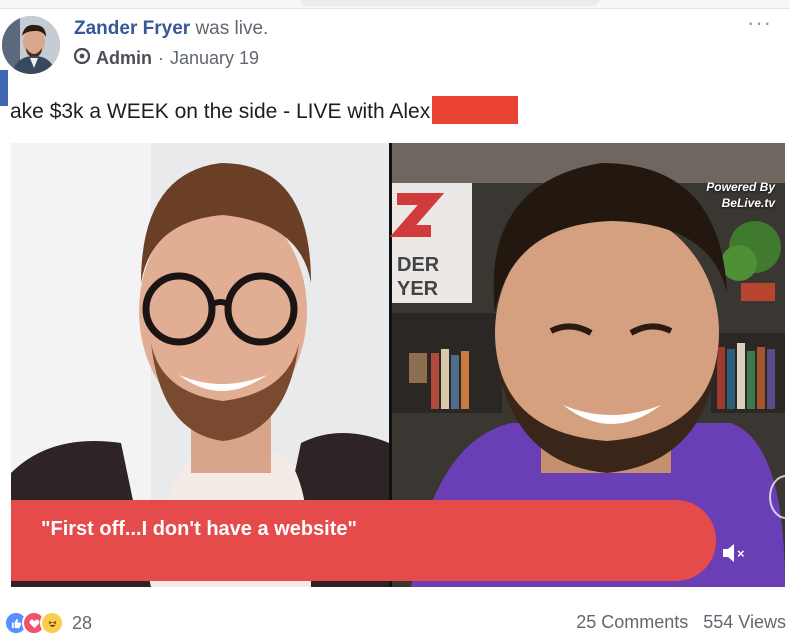 Image resolution: width=790 pixels, height=635 pixels. Describe the element at coordinates (4, 88) in the screenshot. I see `side-accent` at that location.